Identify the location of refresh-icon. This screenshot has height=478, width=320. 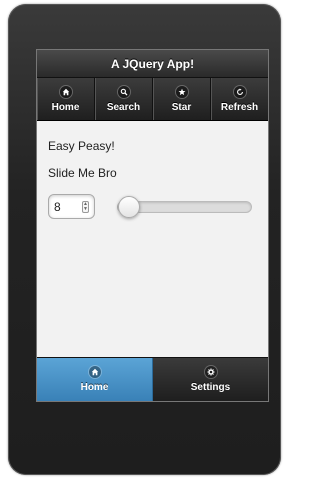
(239, 91).